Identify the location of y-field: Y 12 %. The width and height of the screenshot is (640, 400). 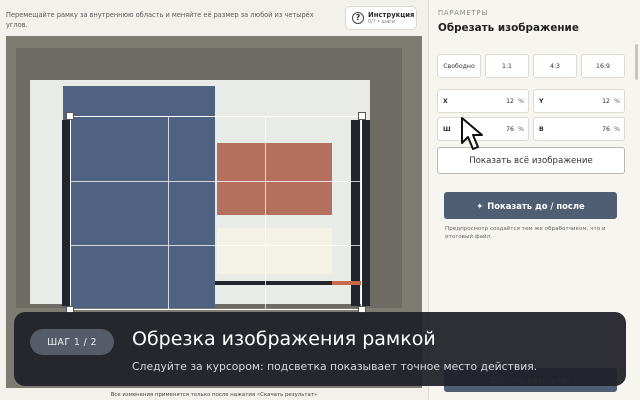
(579, 101).